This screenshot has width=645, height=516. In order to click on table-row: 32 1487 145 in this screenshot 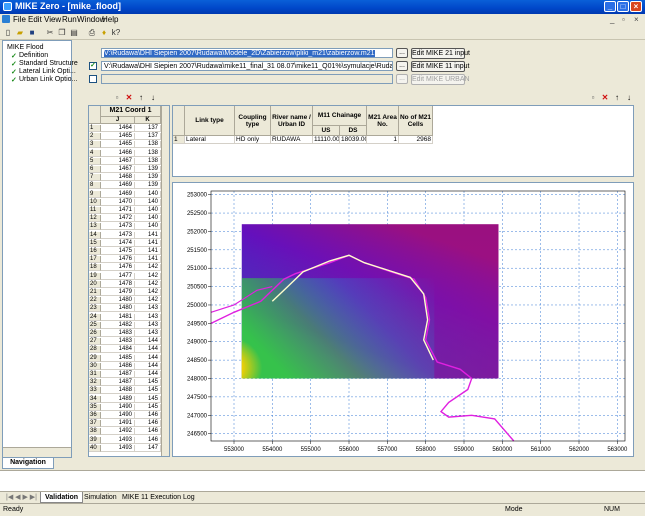, I will do `click(129, 383)`.